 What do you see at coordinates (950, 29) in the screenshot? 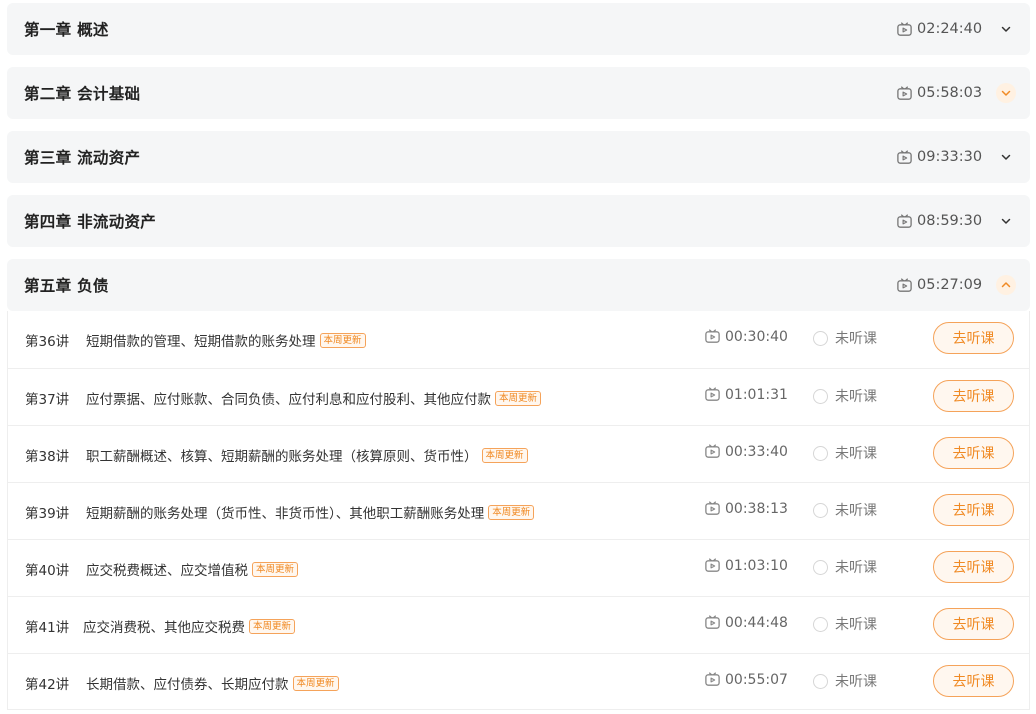
I see `chapter-duration-text: 02:24:40` at bounding box center [950, 29].